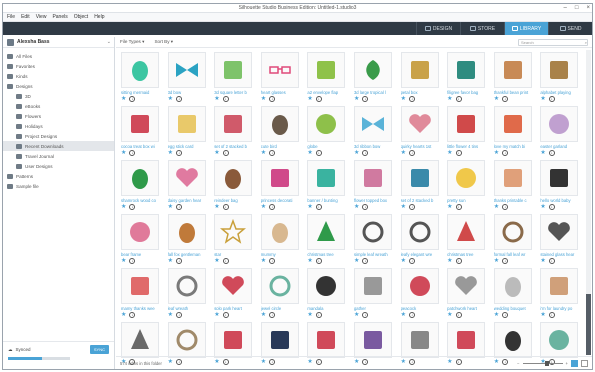 The height and width of the screenshot is (372, 595). What do you see at coordinates (142, 92) in the screenshot?
I see `design-label: sitting mermaid` at bounding box center [142, 92].